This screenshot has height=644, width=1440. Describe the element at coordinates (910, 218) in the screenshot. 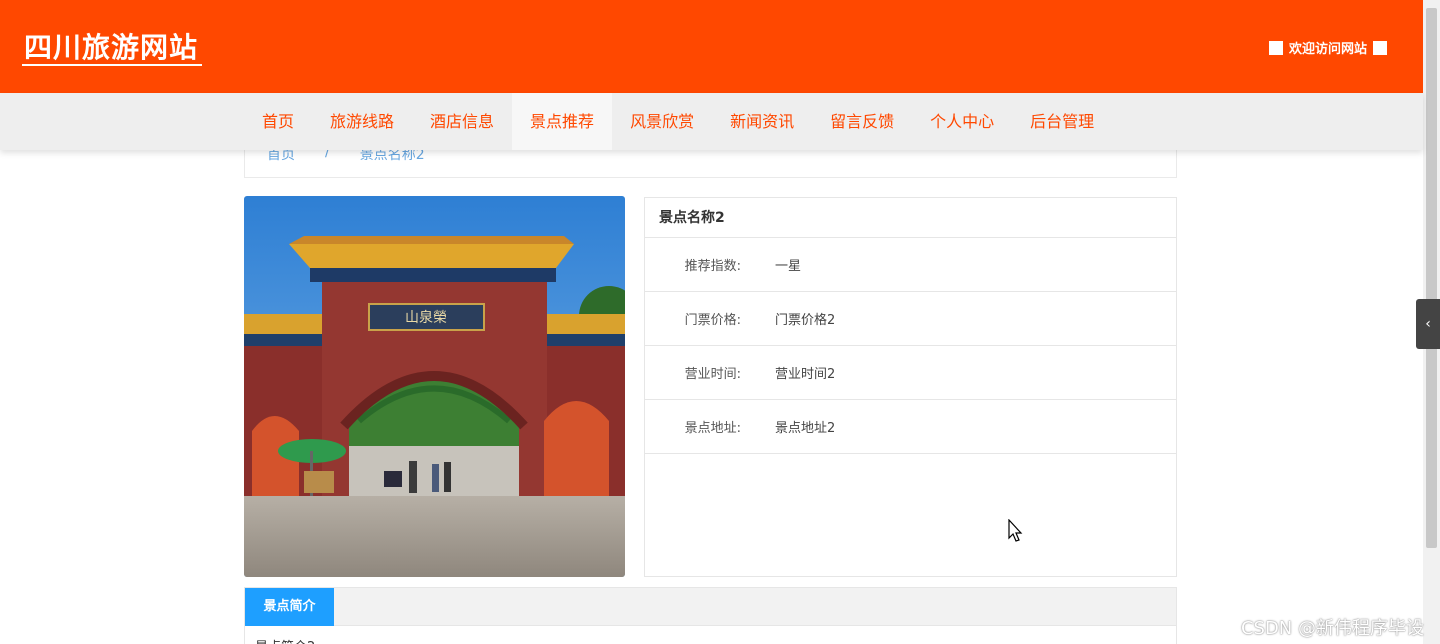

I see `attraction-name: 景点名称2` at that location.